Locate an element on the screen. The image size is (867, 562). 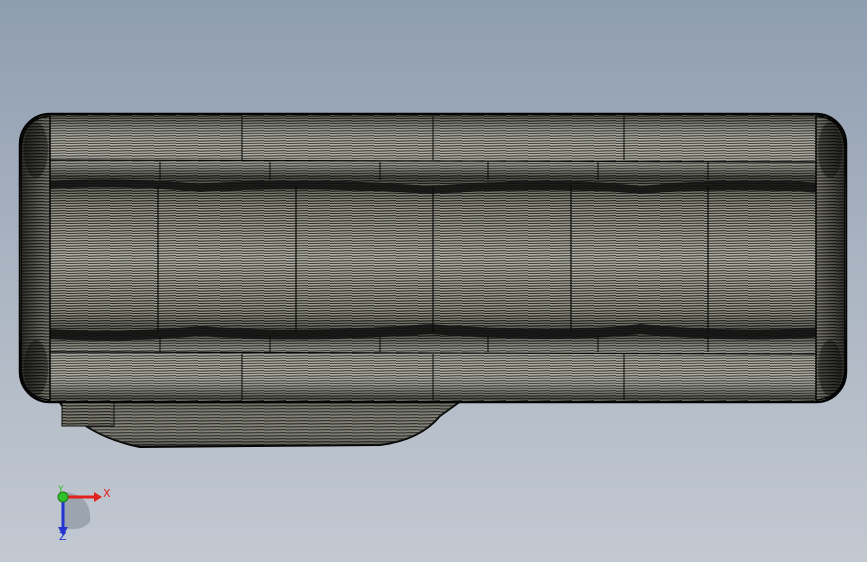
bracket-block is located at coordinates (88, 413).